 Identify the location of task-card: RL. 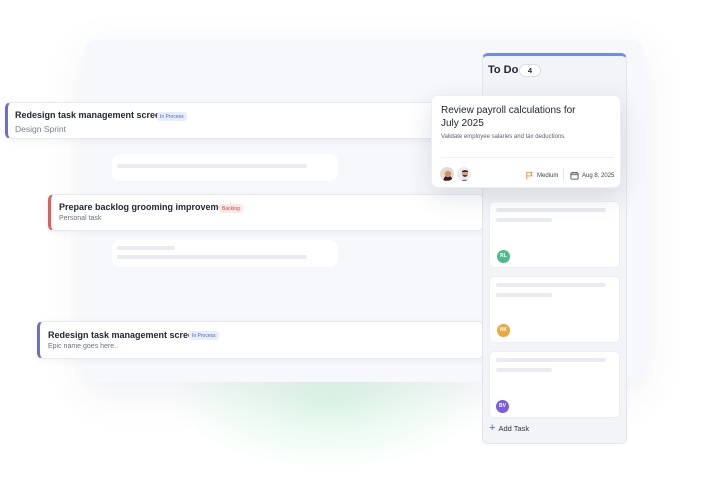
(554, 234).